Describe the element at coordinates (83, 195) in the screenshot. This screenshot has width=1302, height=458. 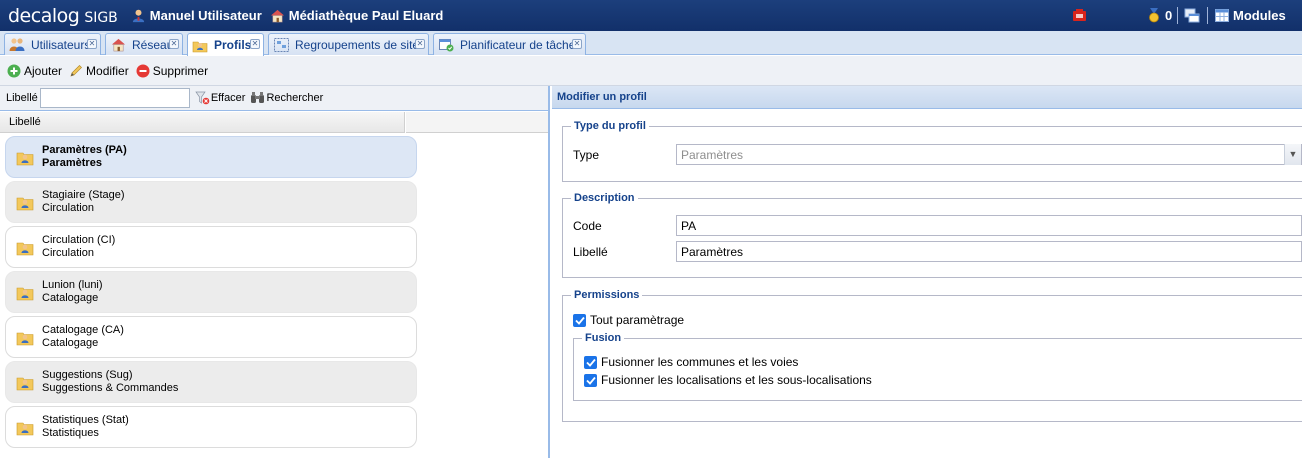
I see `profile-title: Stagiaire (Stage)` at that location.